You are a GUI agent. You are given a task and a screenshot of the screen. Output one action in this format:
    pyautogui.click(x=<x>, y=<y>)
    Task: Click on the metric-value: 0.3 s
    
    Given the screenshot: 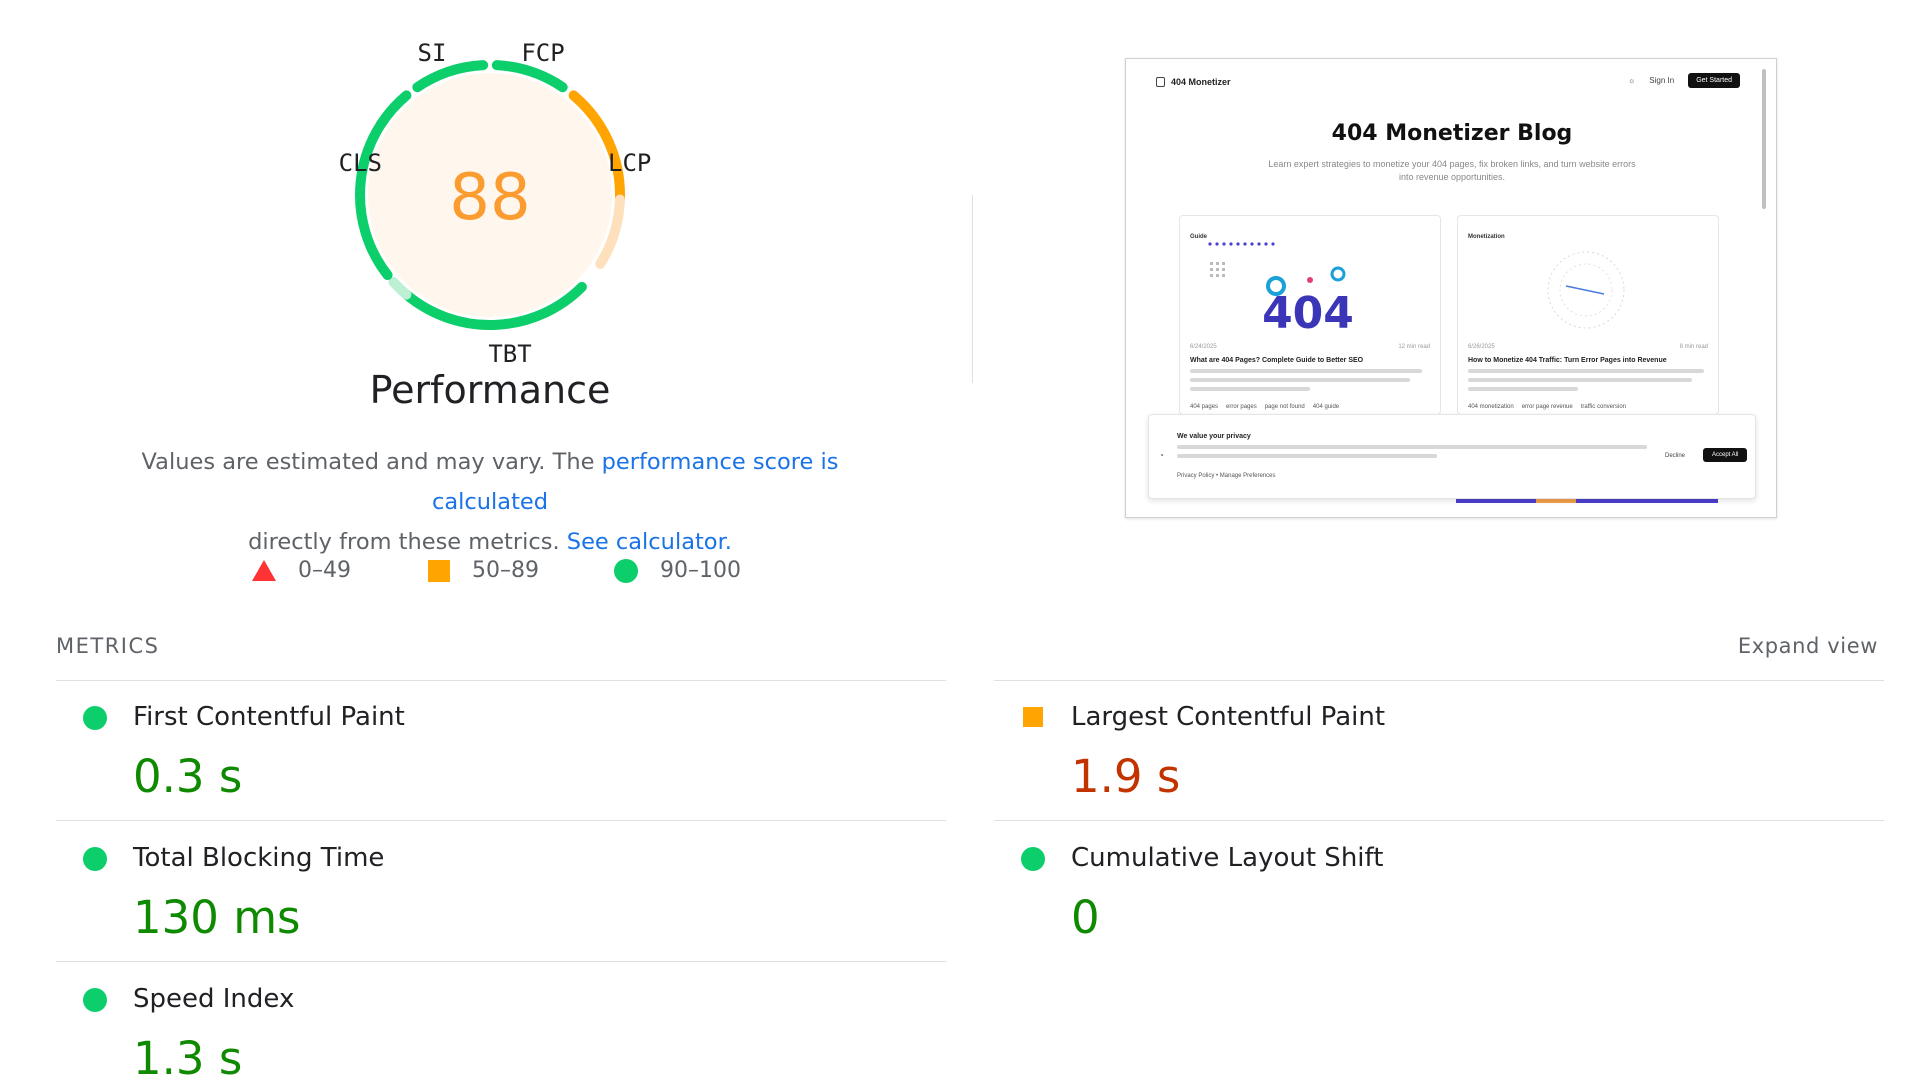 What is the action you would take?
    pyautogui.click(x=188, y=776)
    